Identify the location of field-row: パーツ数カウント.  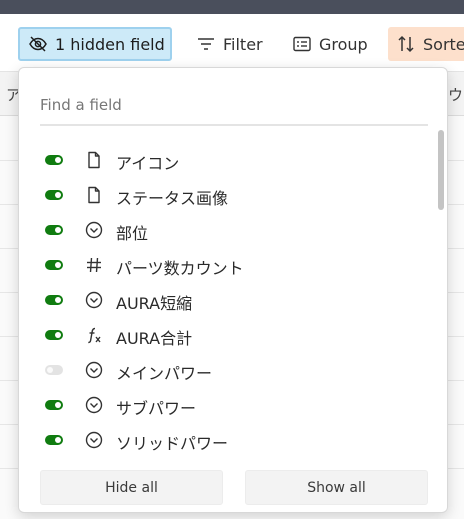
(229, 264).